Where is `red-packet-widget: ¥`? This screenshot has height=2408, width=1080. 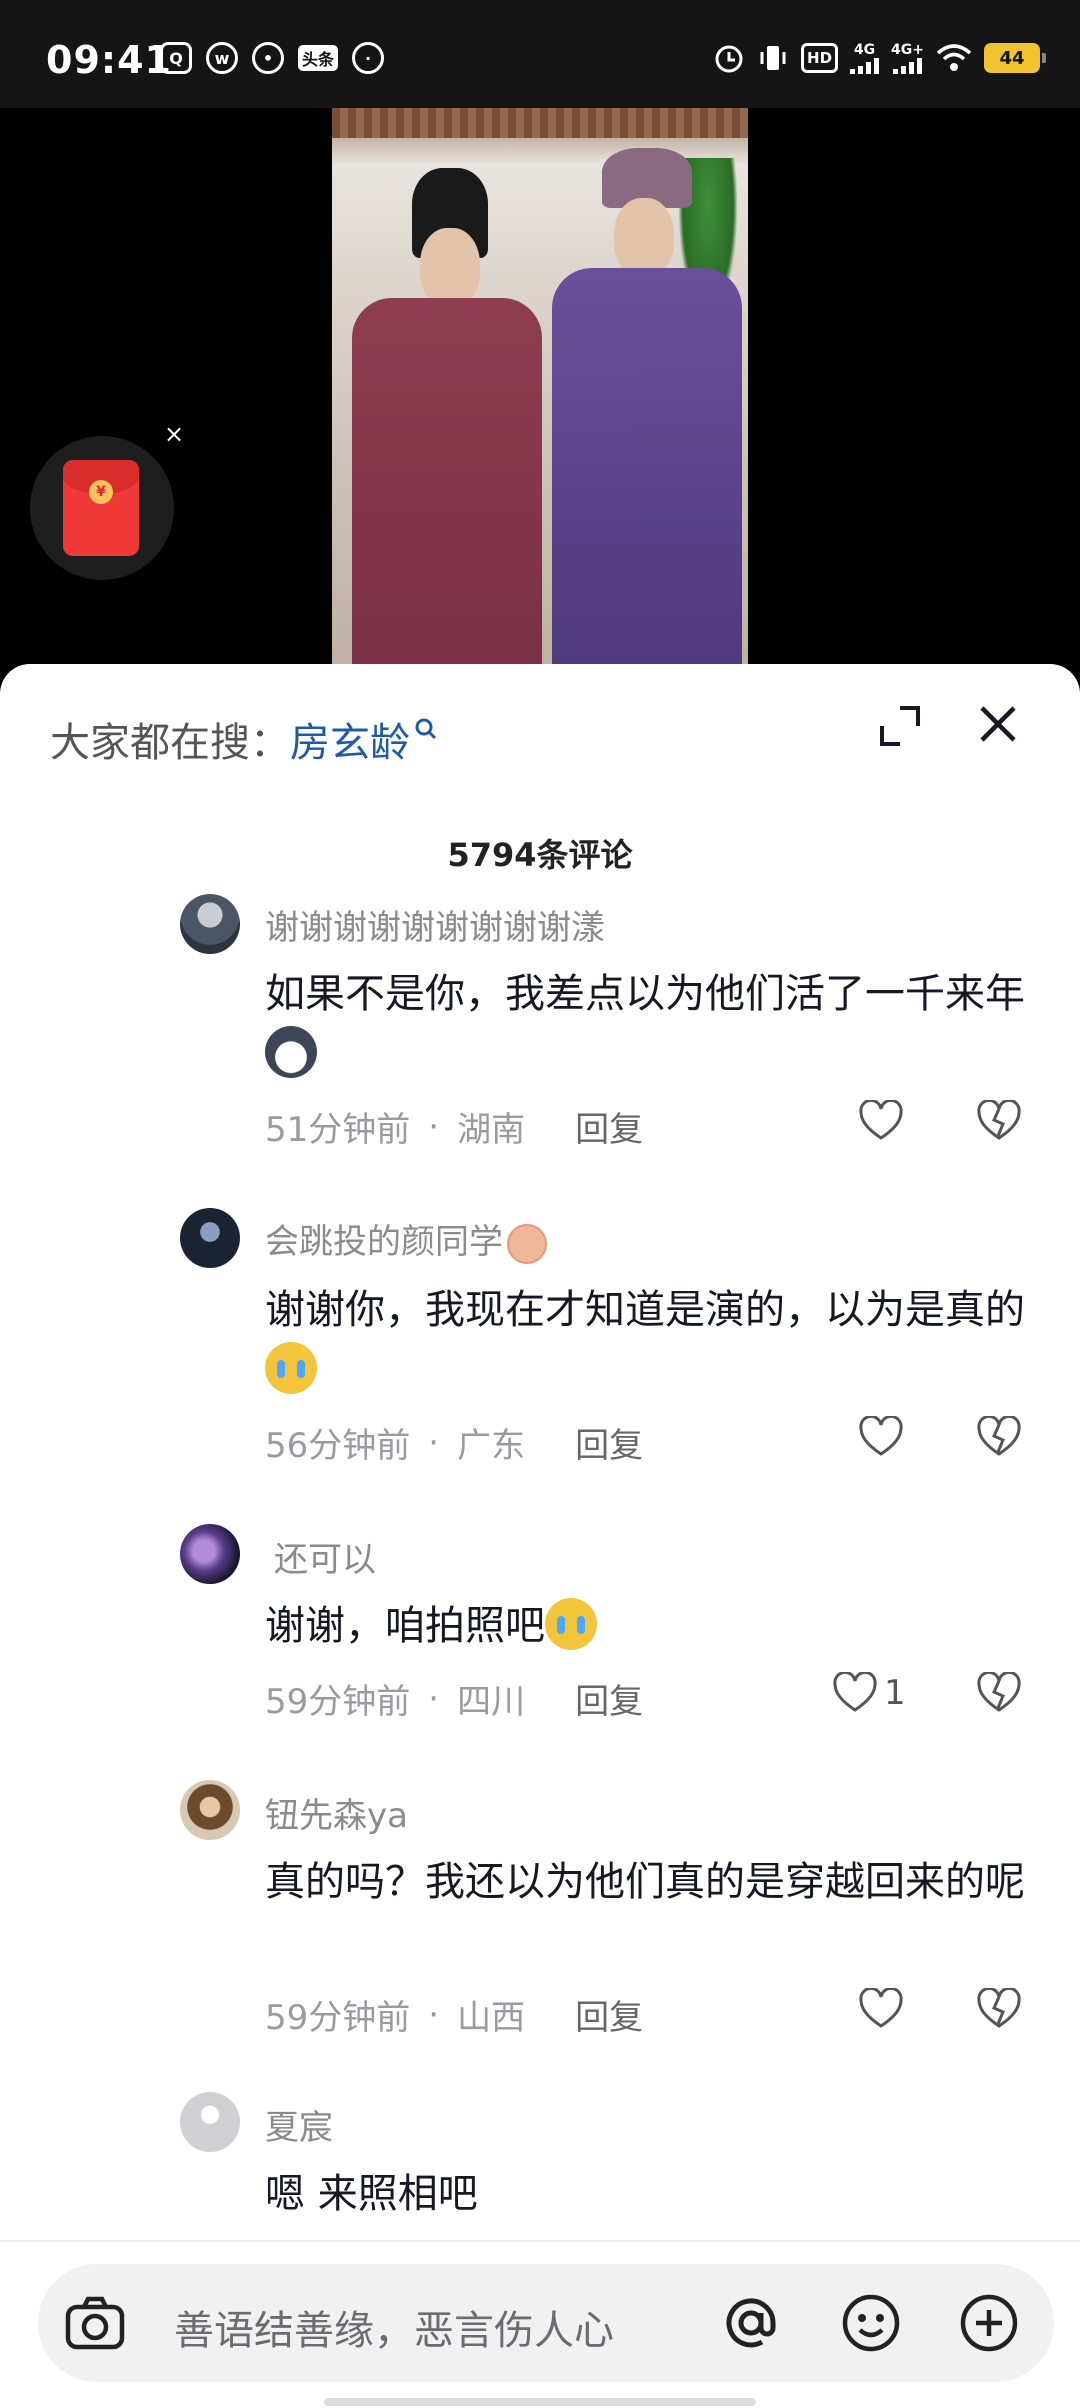 red-packet-widget: ¥ is located at coordinates (102, 508).